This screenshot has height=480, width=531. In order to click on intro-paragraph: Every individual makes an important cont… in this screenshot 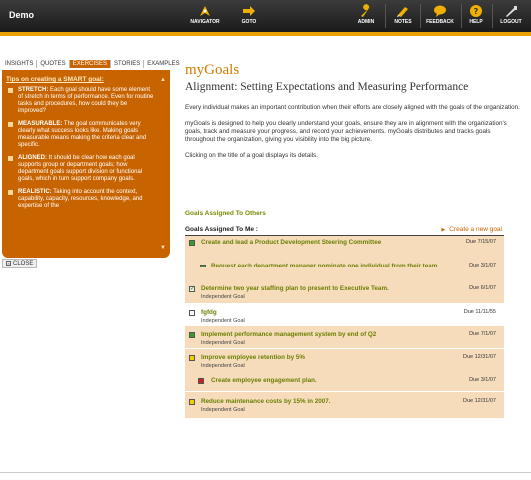, I will do `click(352, 107)`.